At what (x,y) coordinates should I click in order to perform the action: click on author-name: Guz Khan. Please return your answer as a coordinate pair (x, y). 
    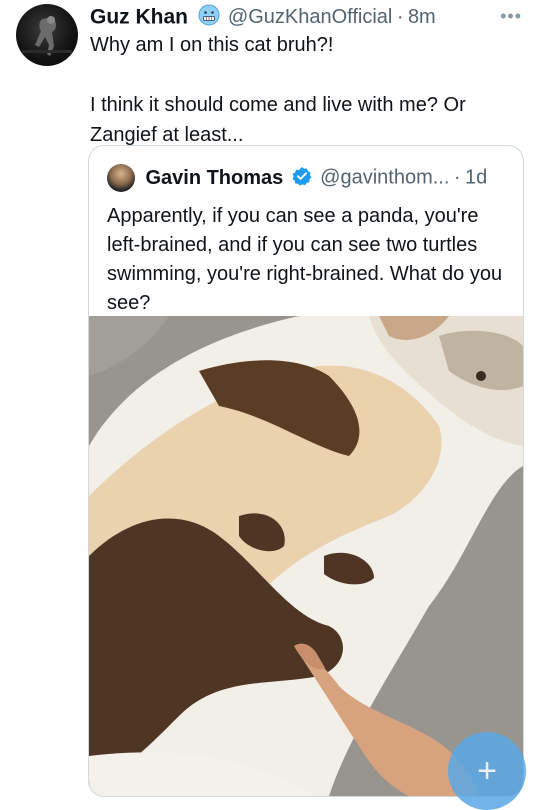
    Looking at the image, I should click on (139, 17).